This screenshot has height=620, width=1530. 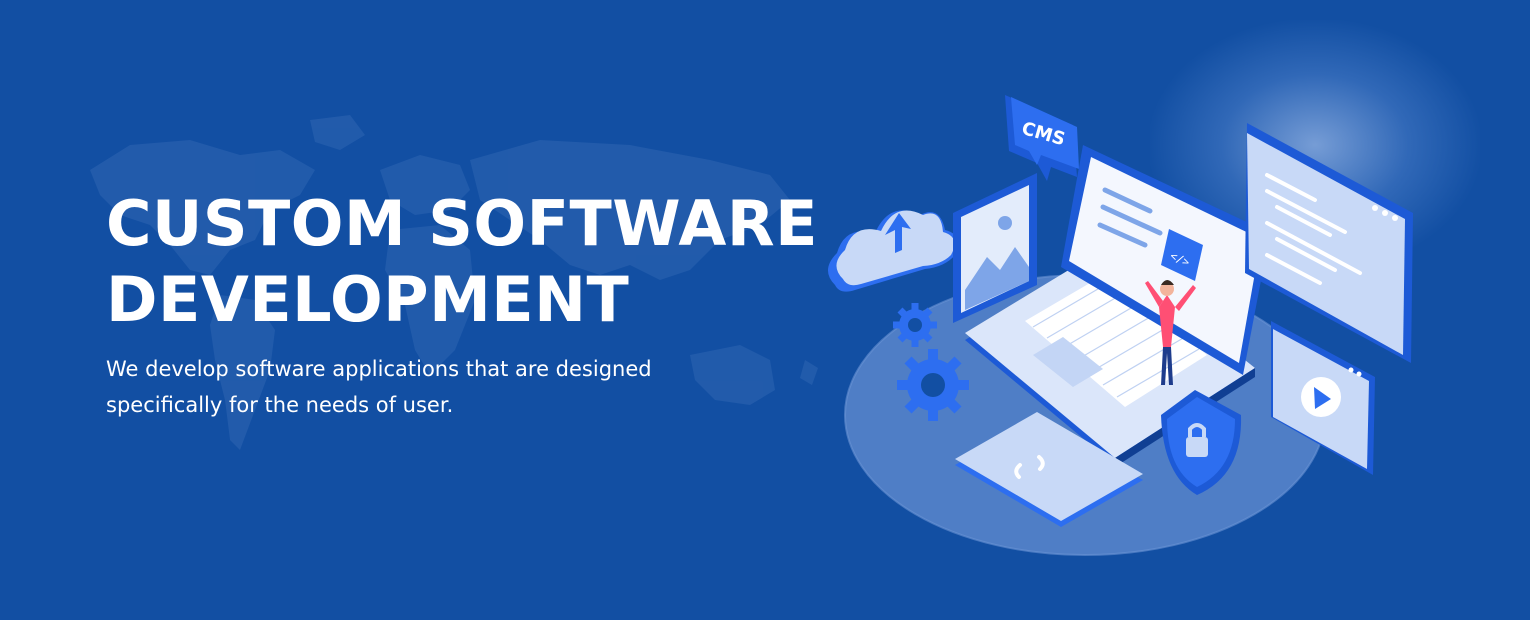 What do you see at coordinates (893, 251) in the screenshot?
I see `cloud-upload-icon` at bounding box center [893, 251].